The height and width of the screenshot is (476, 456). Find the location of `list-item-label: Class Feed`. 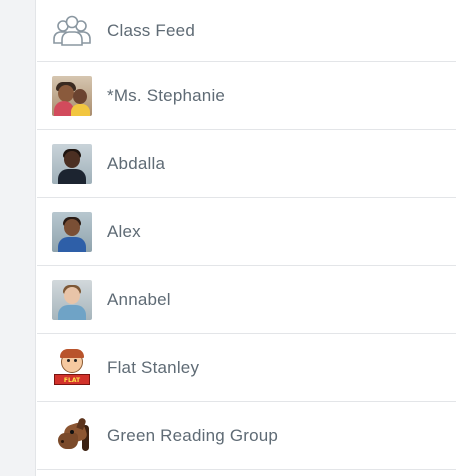

list-item-label: Class Feed is located at coordinates (151, 30).